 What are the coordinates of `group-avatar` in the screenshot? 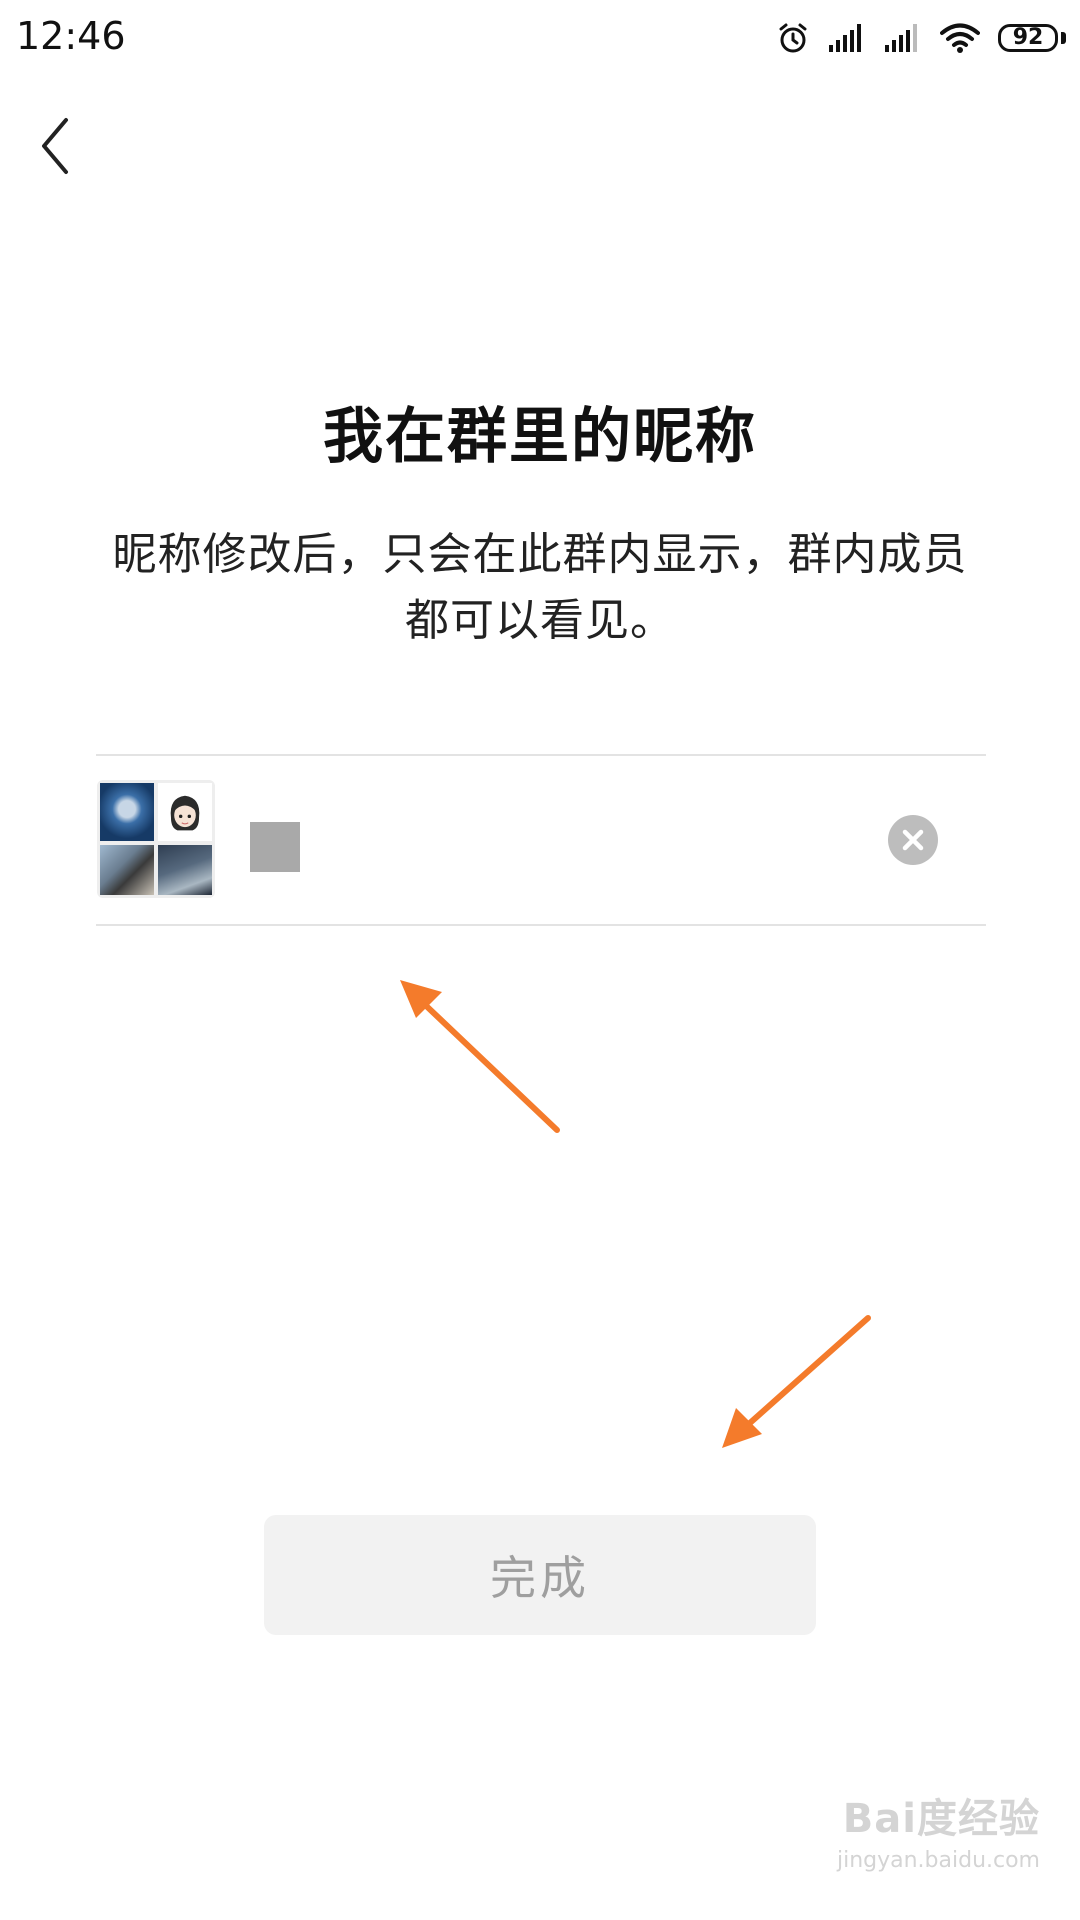 It's located at (156, 839).